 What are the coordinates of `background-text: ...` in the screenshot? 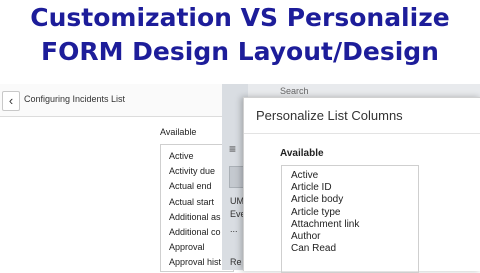 It's located at (234, 229).